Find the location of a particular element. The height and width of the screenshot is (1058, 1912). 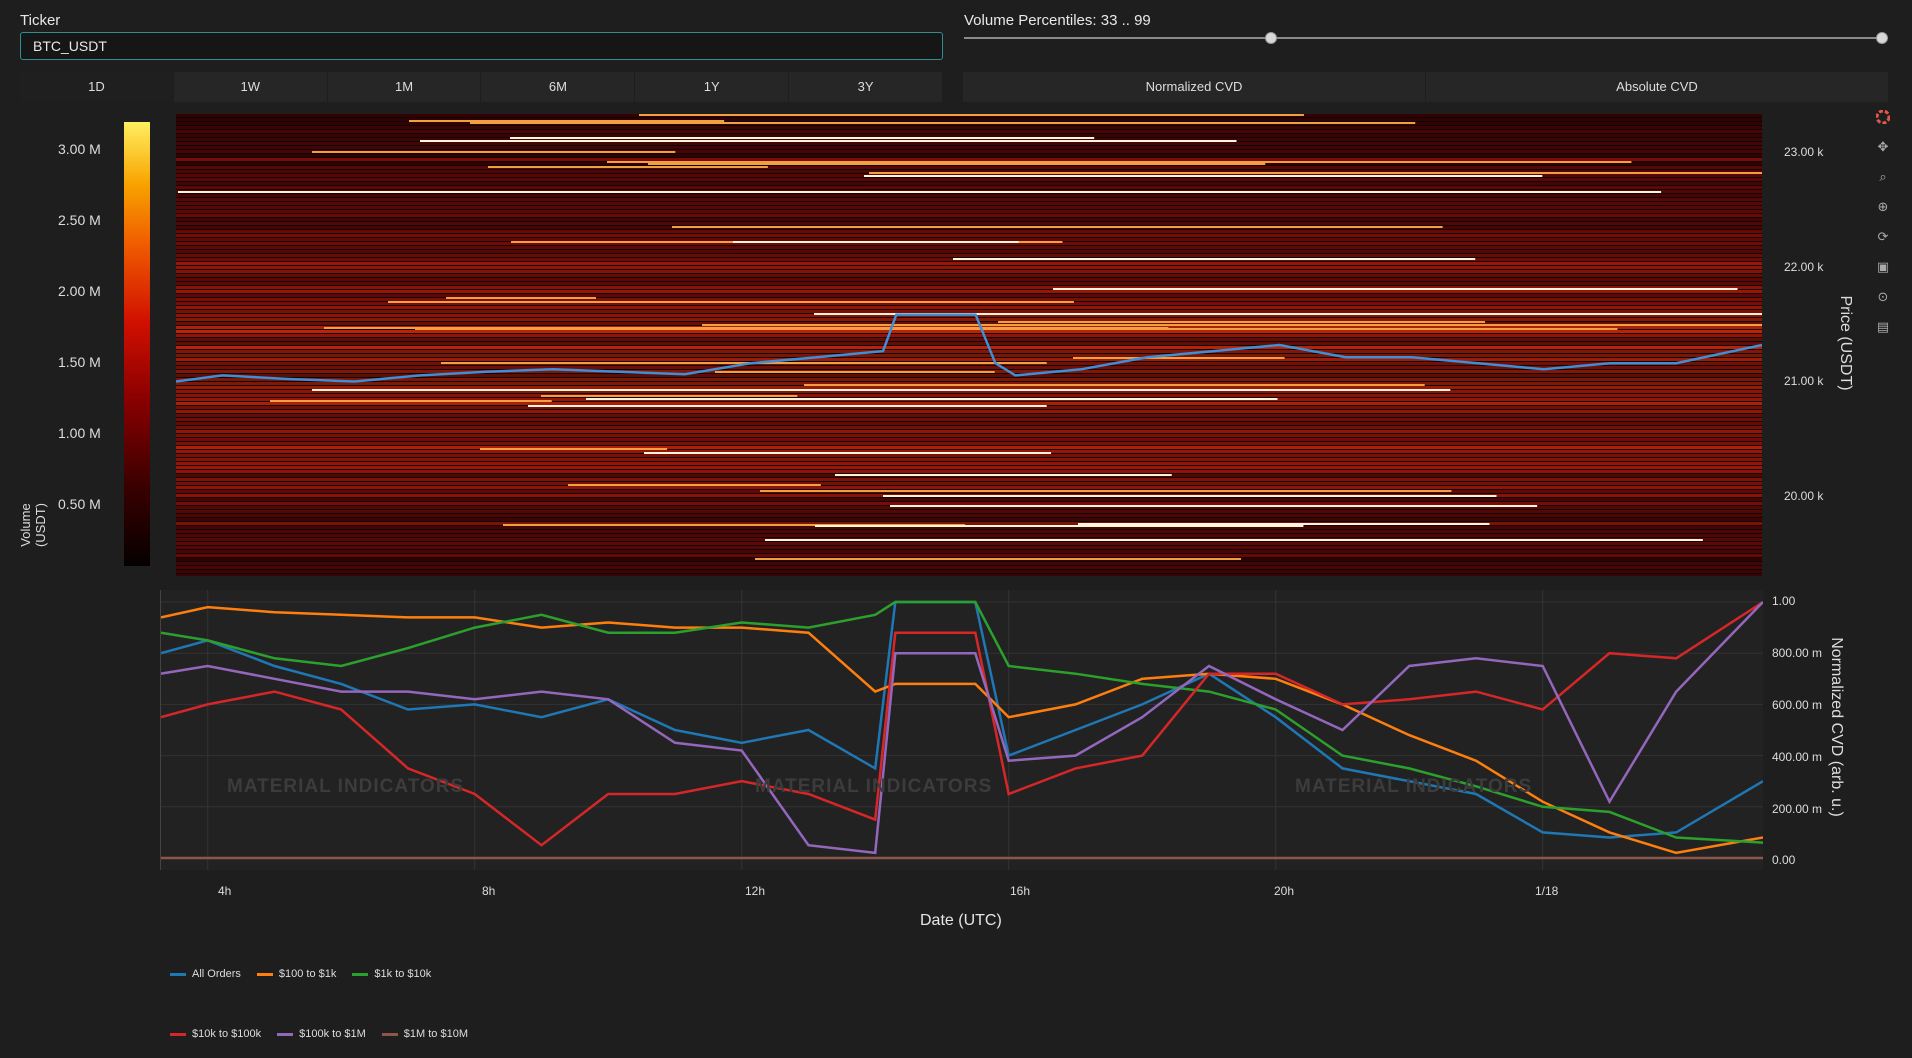

cvd-tick: 200.00 m is located at coordinates (1797, 809).